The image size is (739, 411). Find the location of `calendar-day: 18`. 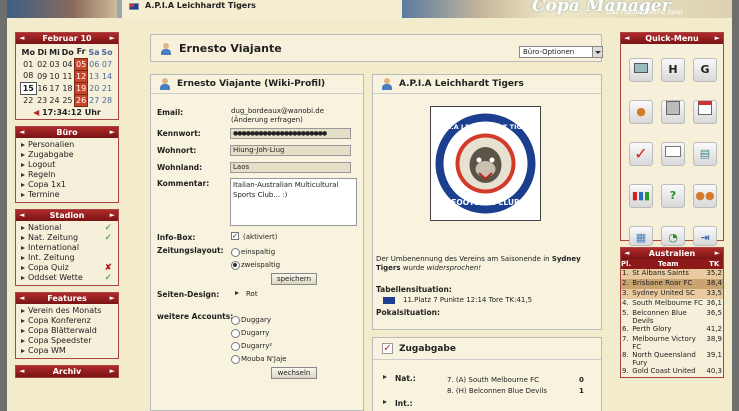

calendar-day: 18 is located at coordinates (68, 88).